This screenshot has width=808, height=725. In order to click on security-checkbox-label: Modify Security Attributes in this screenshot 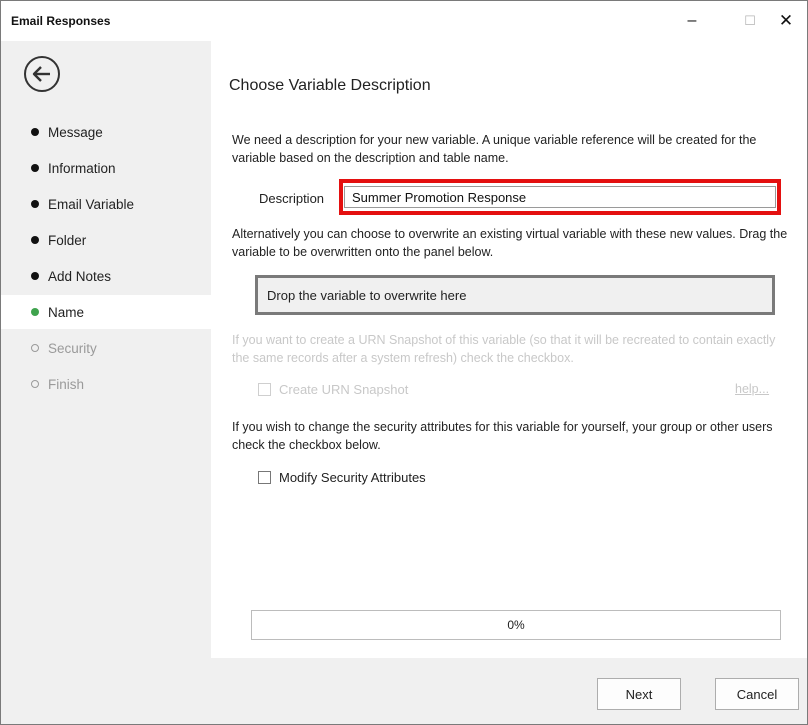, I will do `click(352, 477)`.